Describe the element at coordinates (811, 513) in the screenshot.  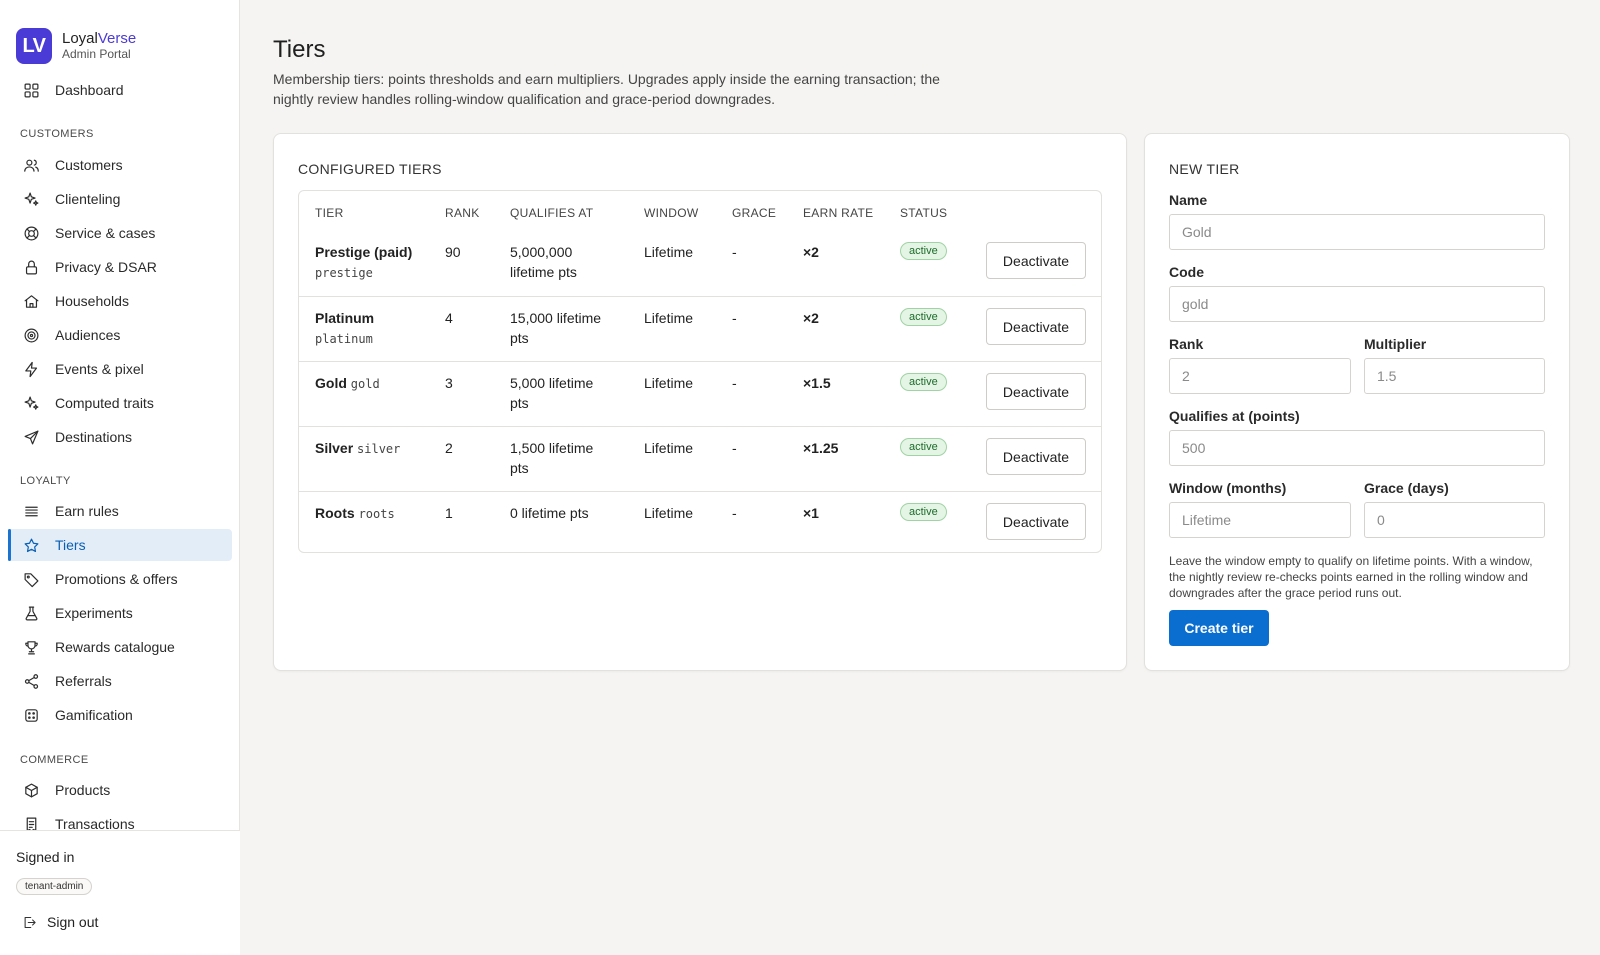
I see `earn-rate-cell: ×1` at that location.